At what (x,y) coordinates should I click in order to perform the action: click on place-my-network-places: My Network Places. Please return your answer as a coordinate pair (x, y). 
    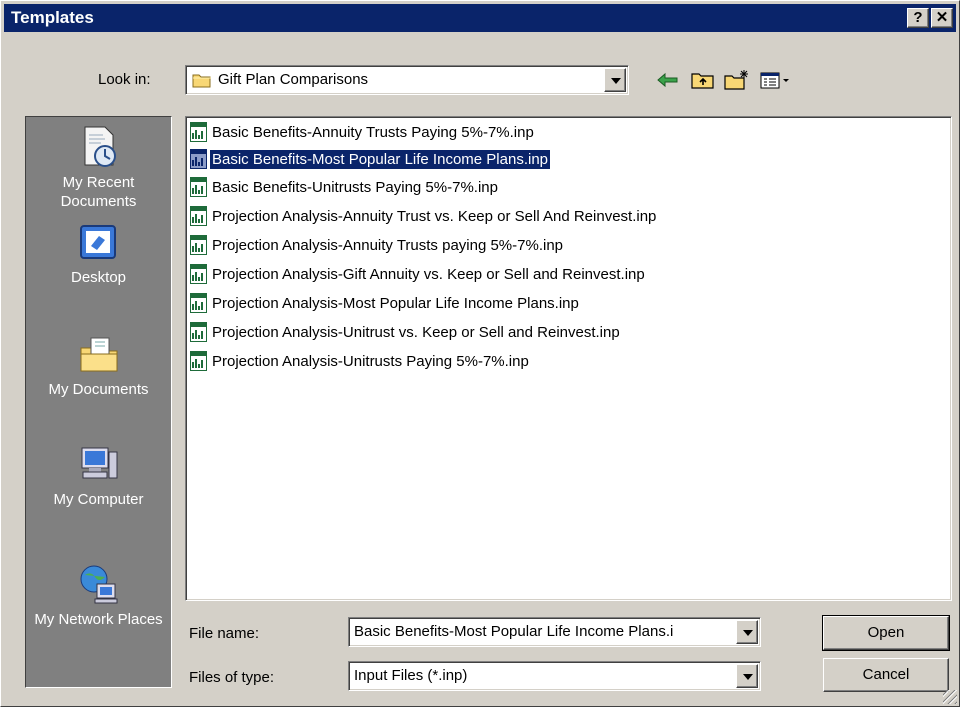
    Looking at the image, I should click on (98, 595).